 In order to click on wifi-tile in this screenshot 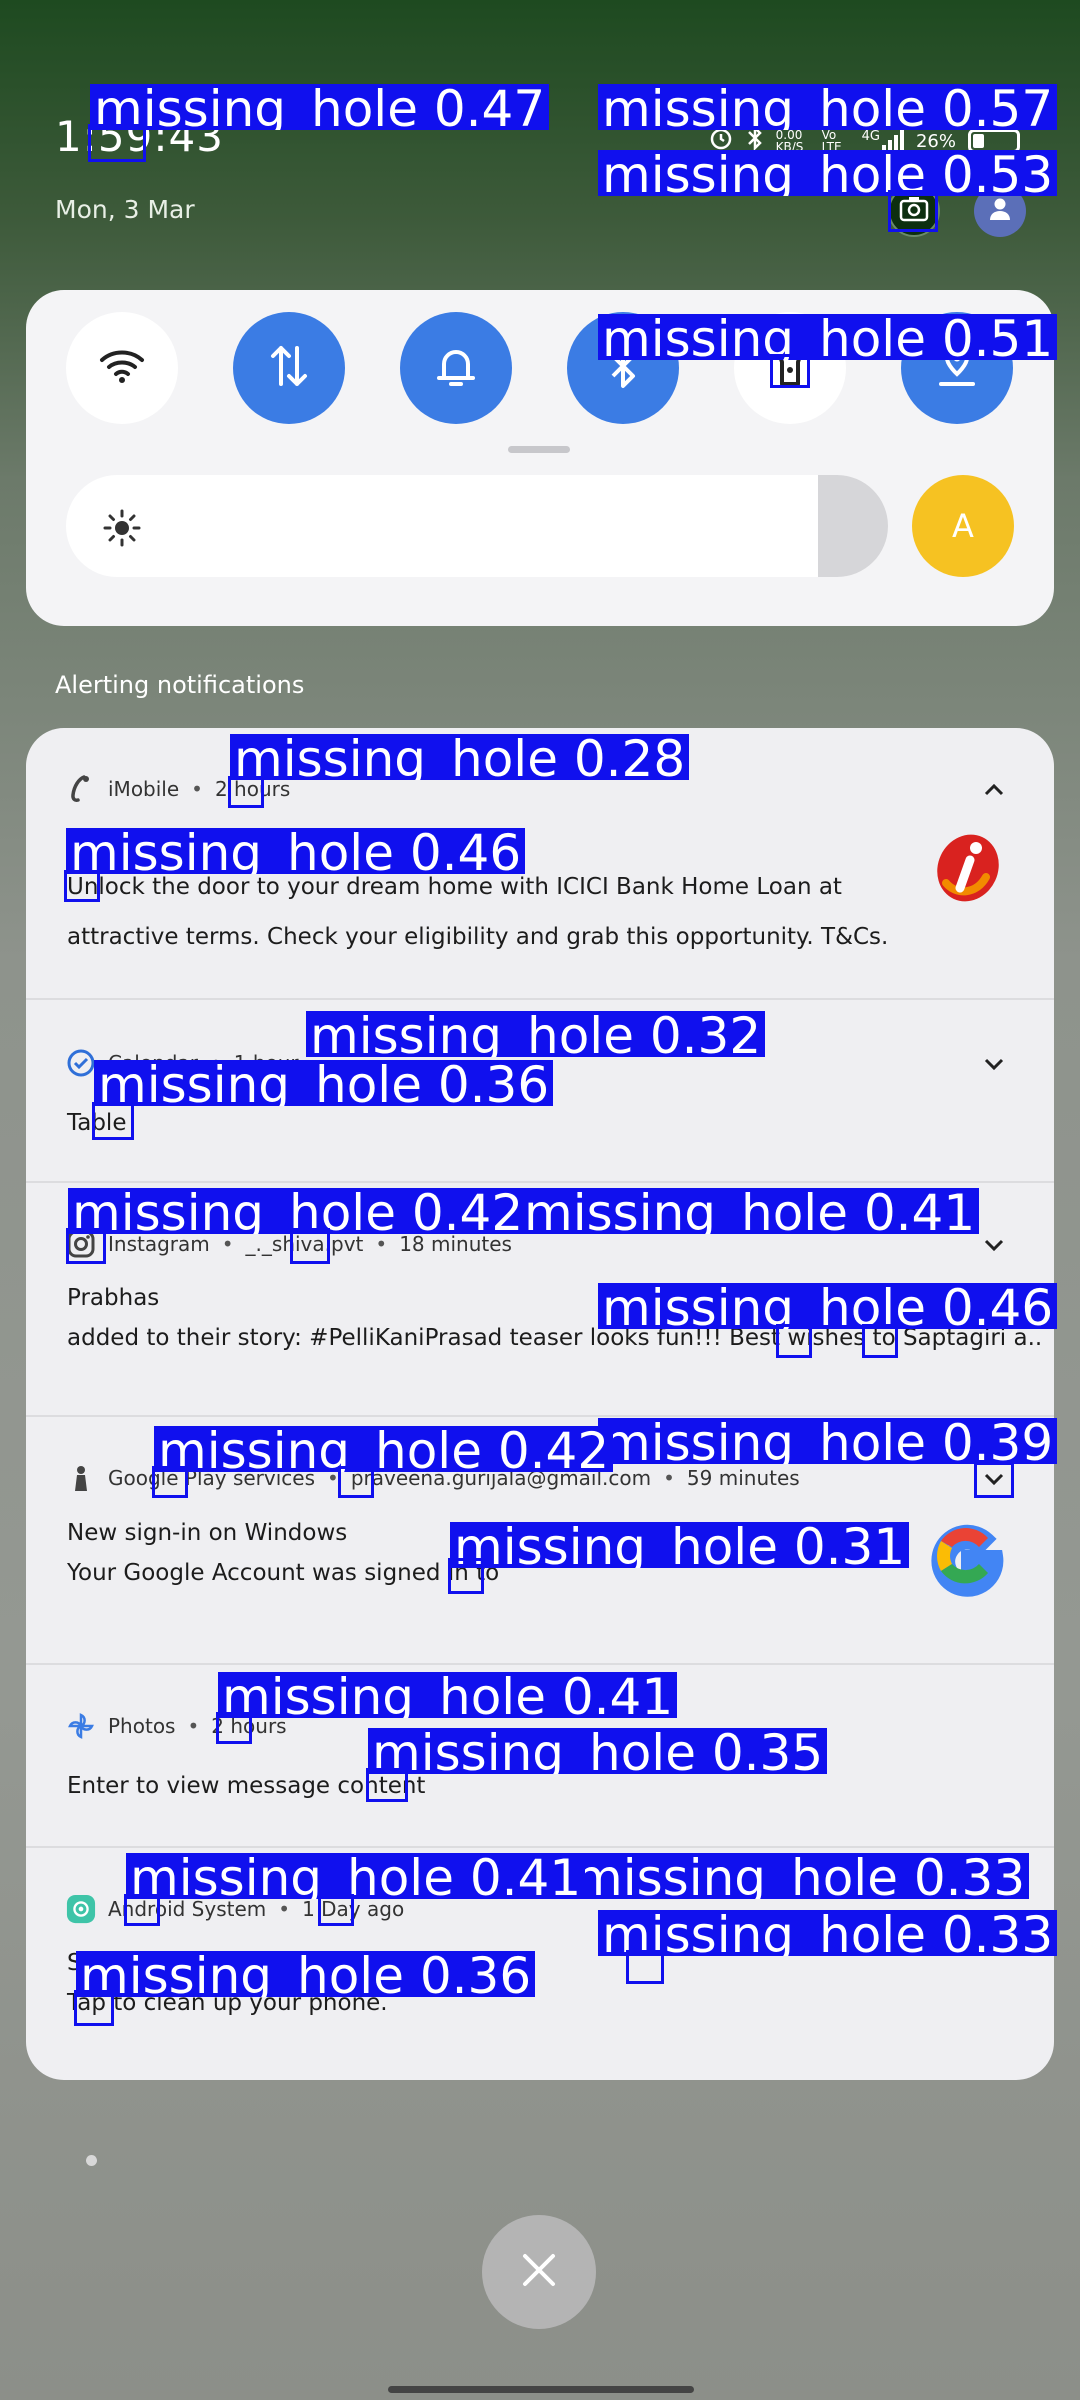, I will do `click(122, 368)`.